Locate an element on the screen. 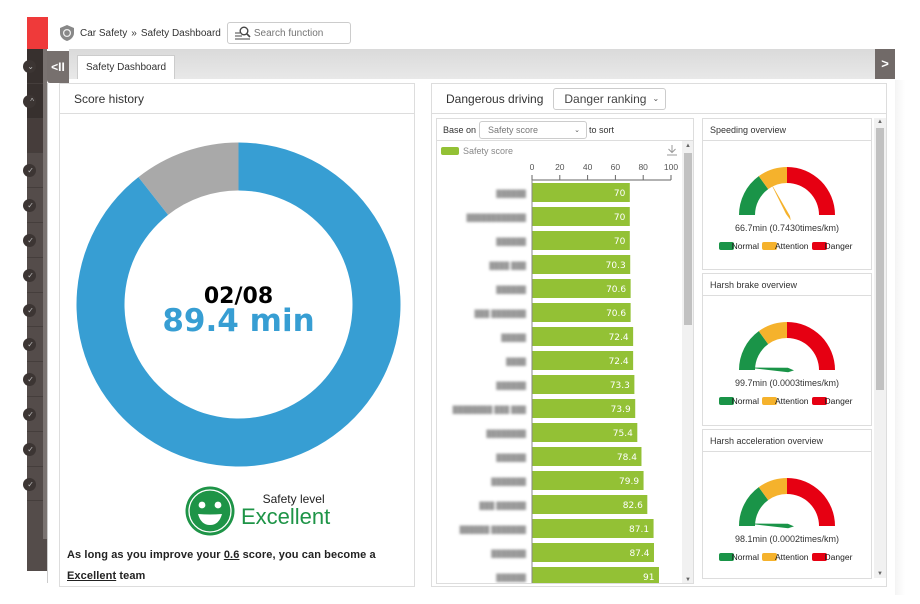 Image resolution: width=920 pixels, height=604 pixels. bar-value-label: 73.3 is located at coordinates (620, 386).